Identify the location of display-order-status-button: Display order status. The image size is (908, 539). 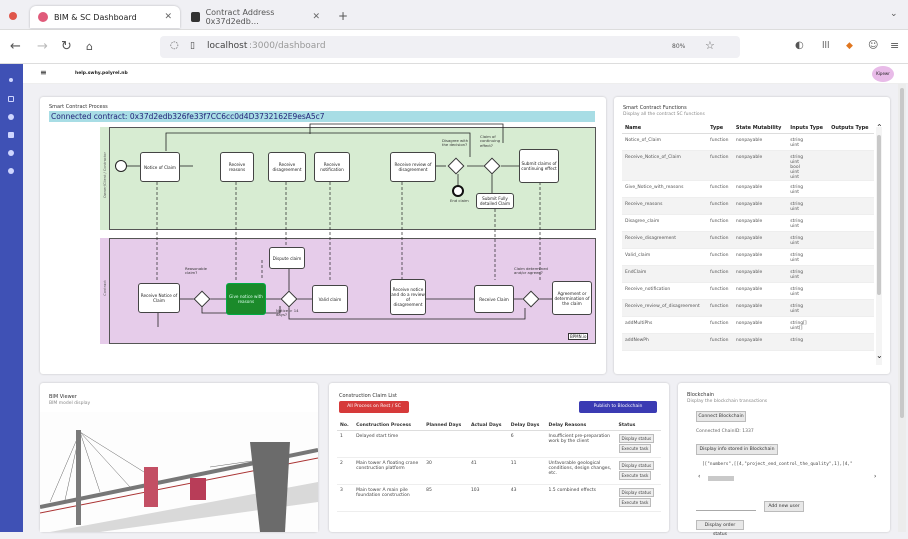
(720, 528).